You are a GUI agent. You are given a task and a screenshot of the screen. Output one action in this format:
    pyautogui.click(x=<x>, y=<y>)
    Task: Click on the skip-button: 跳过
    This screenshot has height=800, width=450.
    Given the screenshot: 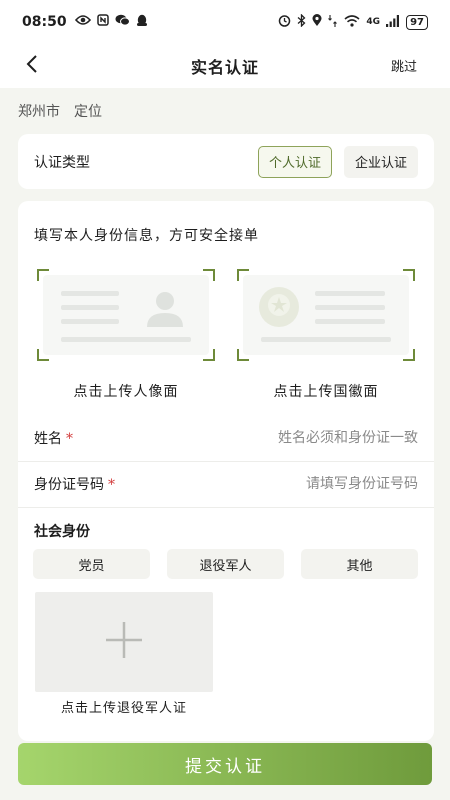 What is the action you would take?
    pyautogui.click(x=404, y=65)
    